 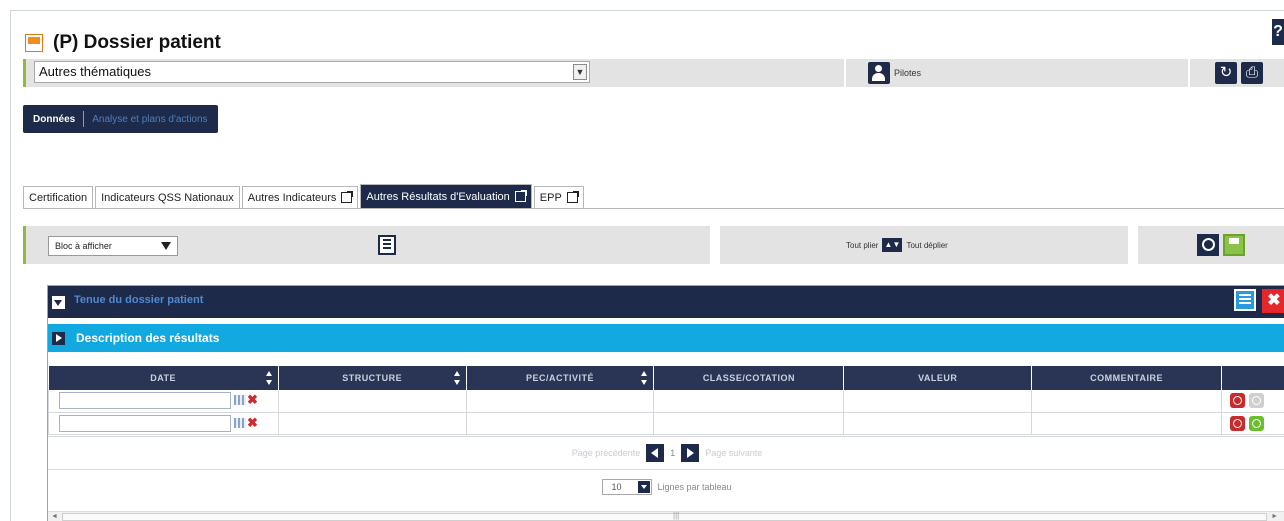 What do you see at coordinates (1234, 245) in the screenshot?
I see `save-icon` at bounding box center [1234, 245].